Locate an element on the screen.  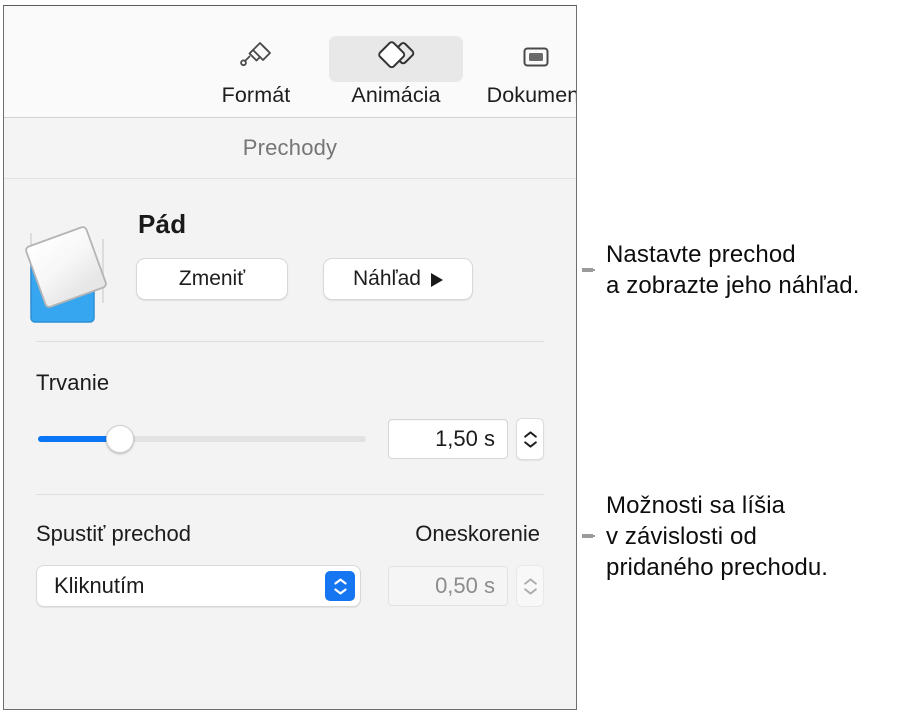
page-title: Prechody is located at coordinates (290, 147).